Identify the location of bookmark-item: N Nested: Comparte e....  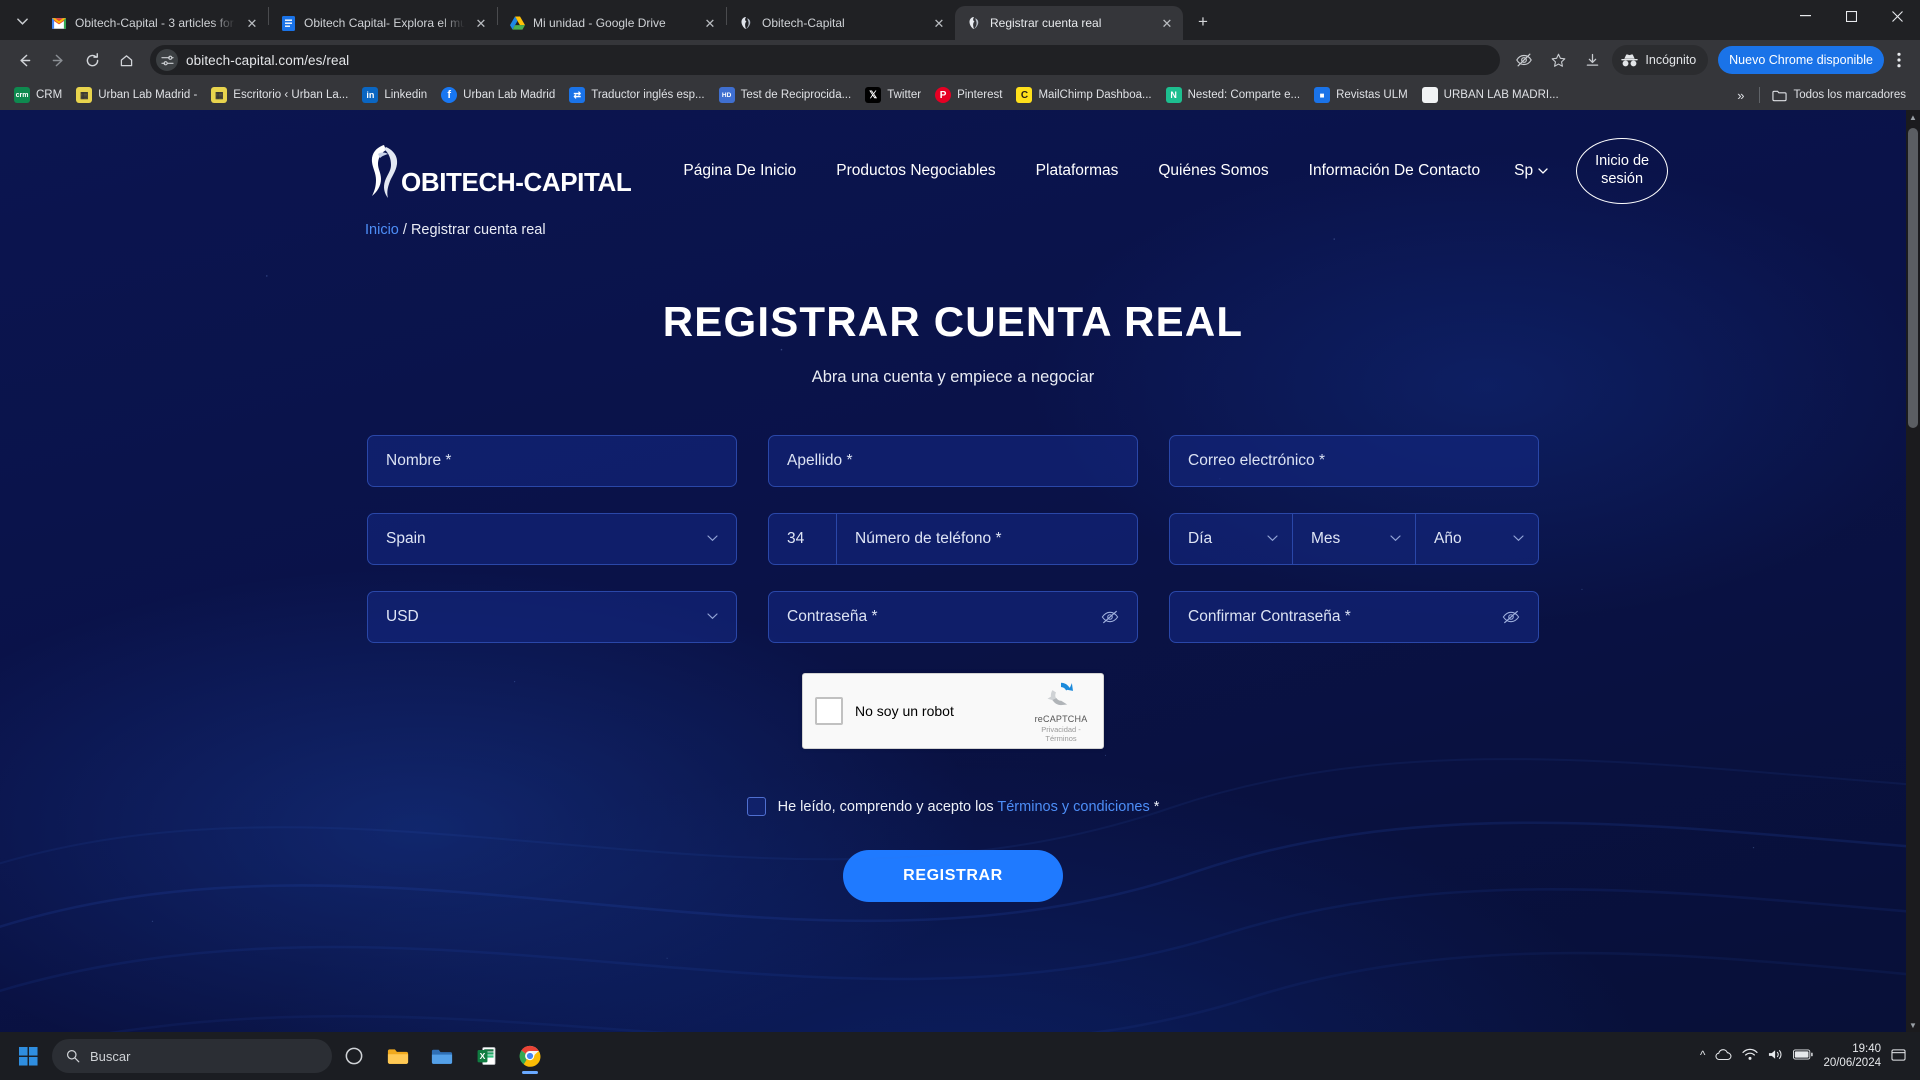
(1233, 95).